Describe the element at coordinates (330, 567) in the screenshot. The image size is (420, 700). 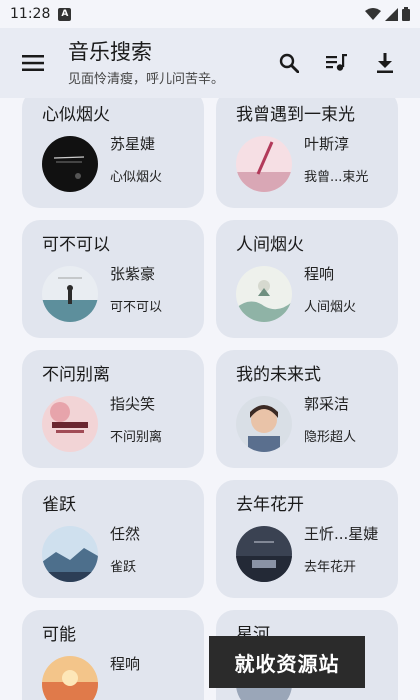
I see `album-name: 去年花开` at that location.